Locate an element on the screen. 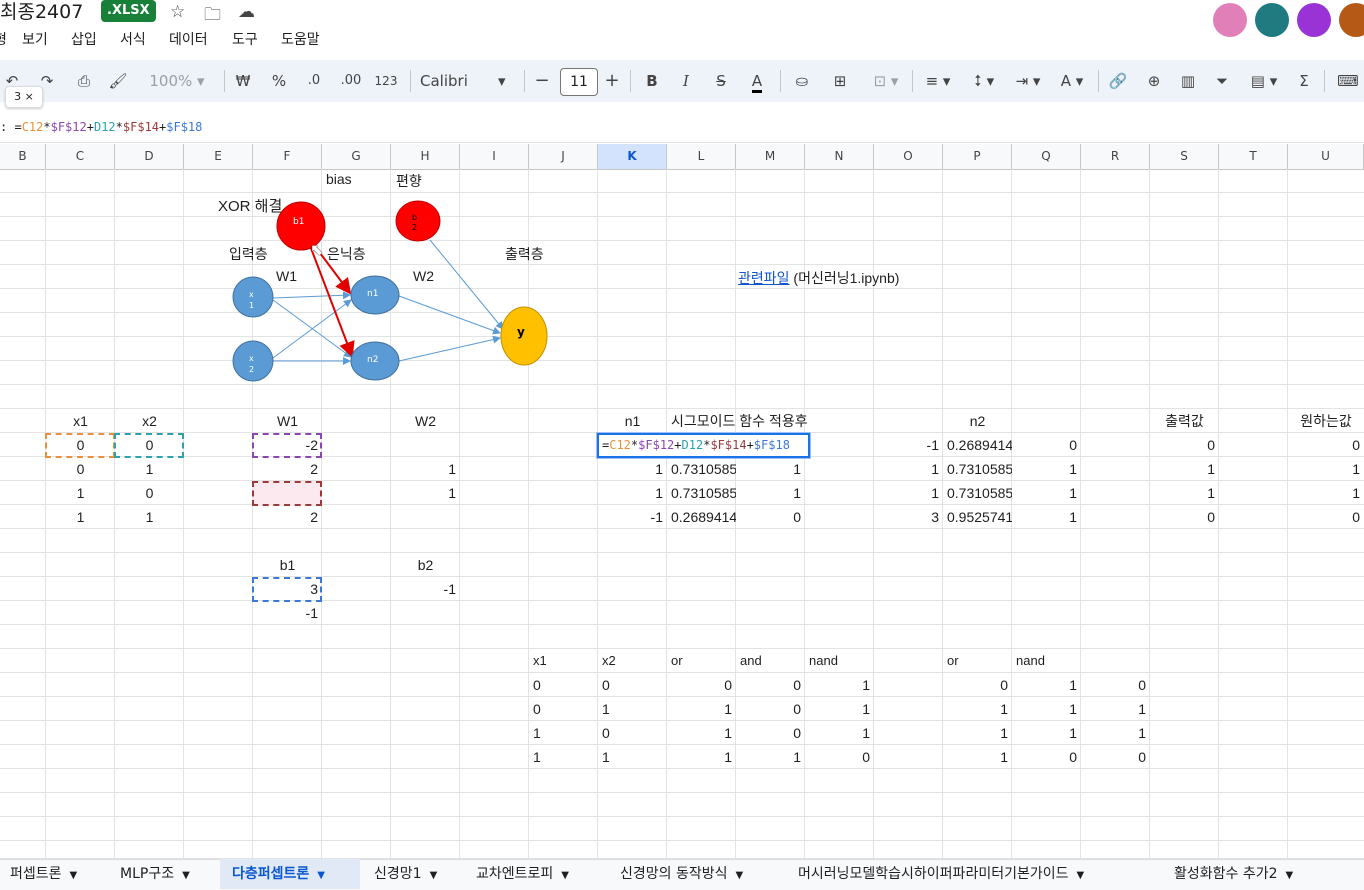 The image size is (1364, 890). sheet-tab: 신경망1 ▼ is located at coordinates (412, 874).